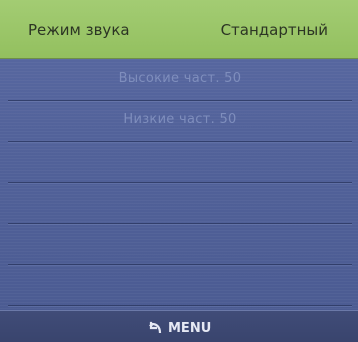 This screenshot has width=358, height=342. Describe the element at coordinates (79, 30) in the screenshot. I see `sound-mode-label: Режим звука` at that location.